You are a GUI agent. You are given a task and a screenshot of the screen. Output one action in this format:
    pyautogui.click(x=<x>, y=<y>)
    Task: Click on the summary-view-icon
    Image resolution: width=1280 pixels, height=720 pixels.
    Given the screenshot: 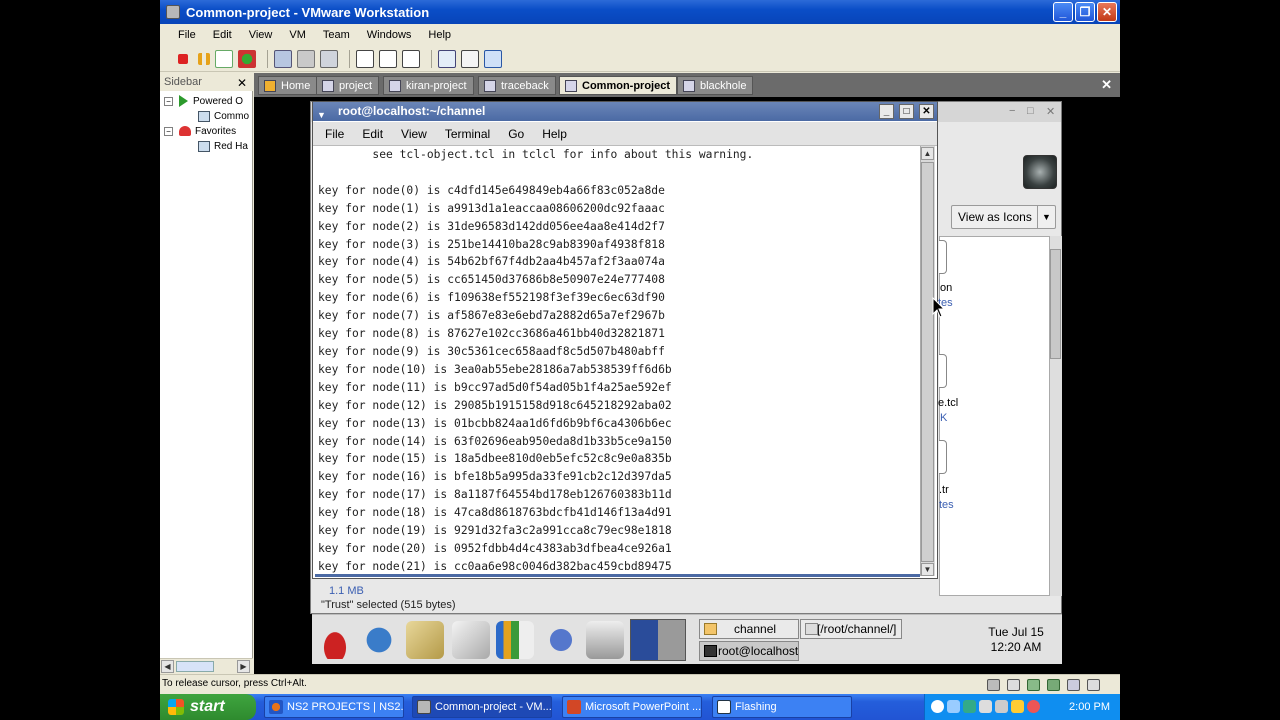 What is the action you would take?
    pyautogui.click(x=447, y=58)
    